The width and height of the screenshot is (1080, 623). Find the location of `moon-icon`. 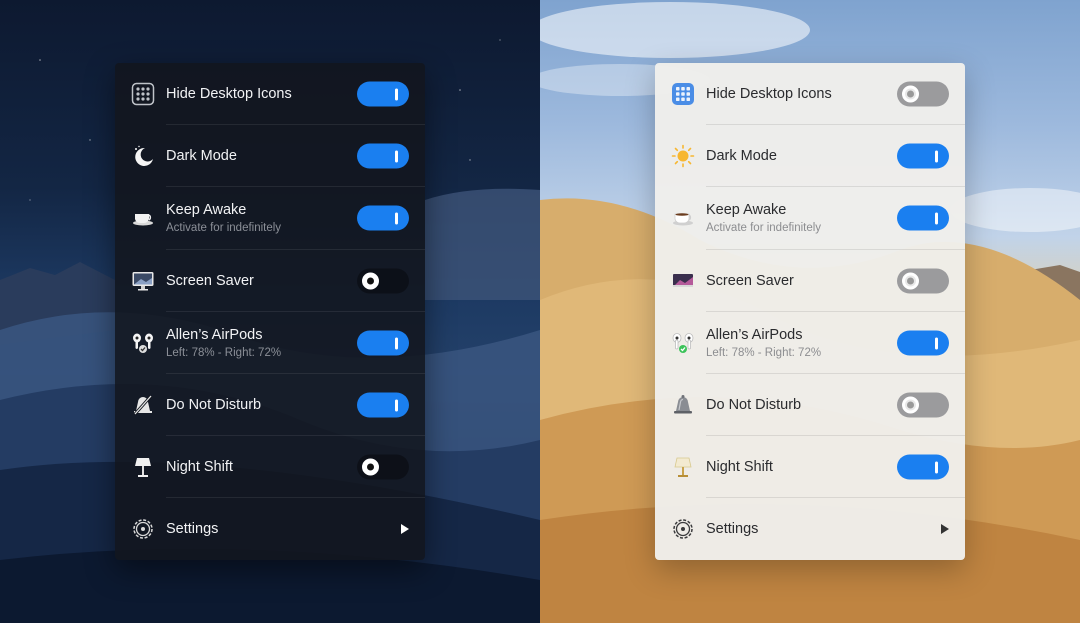

moon-icon is located at coordinates (143, 156).